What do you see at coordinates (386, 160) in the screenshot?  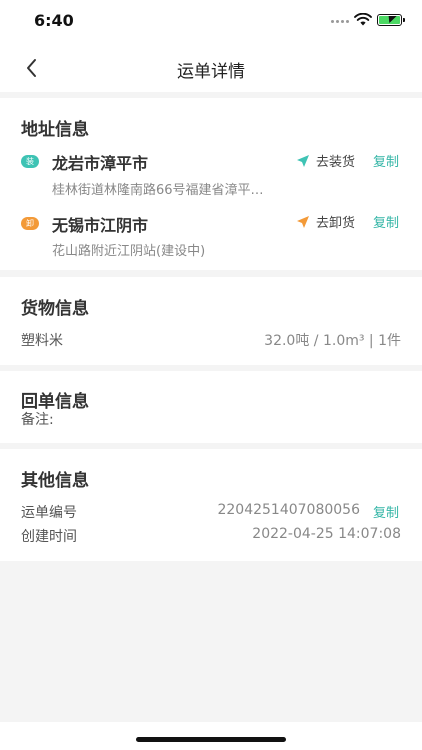 I see `copy-pickup-address-button: 复制` at bounding box center [386, 160].